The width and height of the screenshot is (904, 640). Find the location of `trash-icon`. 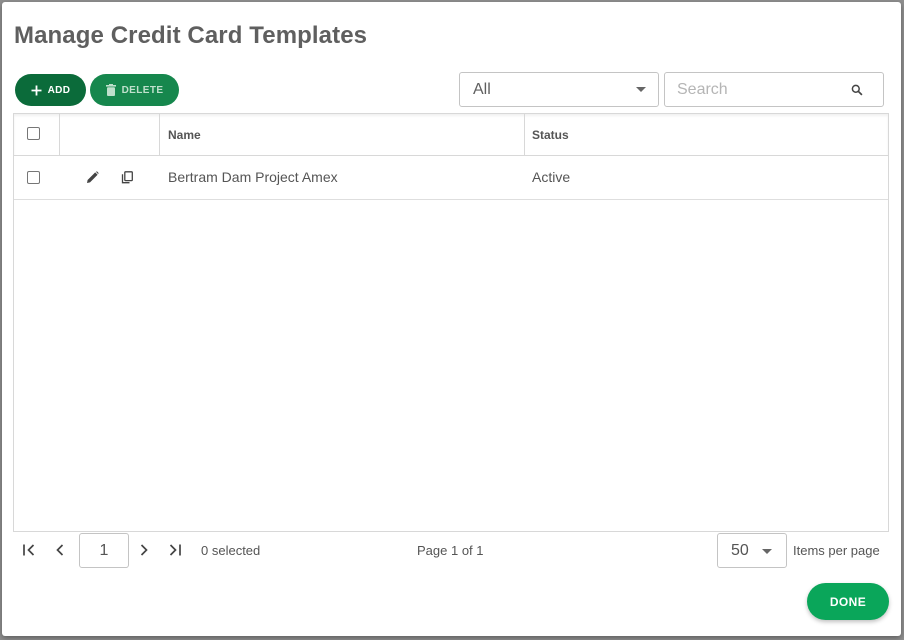

trash-icon is located at coordinates (110, 90).